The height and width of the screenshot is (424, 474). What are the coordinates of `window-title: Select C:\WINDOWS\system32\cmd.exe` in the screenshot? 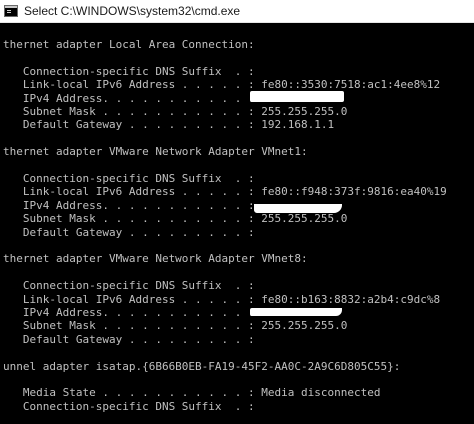 It's located at (132, 11).